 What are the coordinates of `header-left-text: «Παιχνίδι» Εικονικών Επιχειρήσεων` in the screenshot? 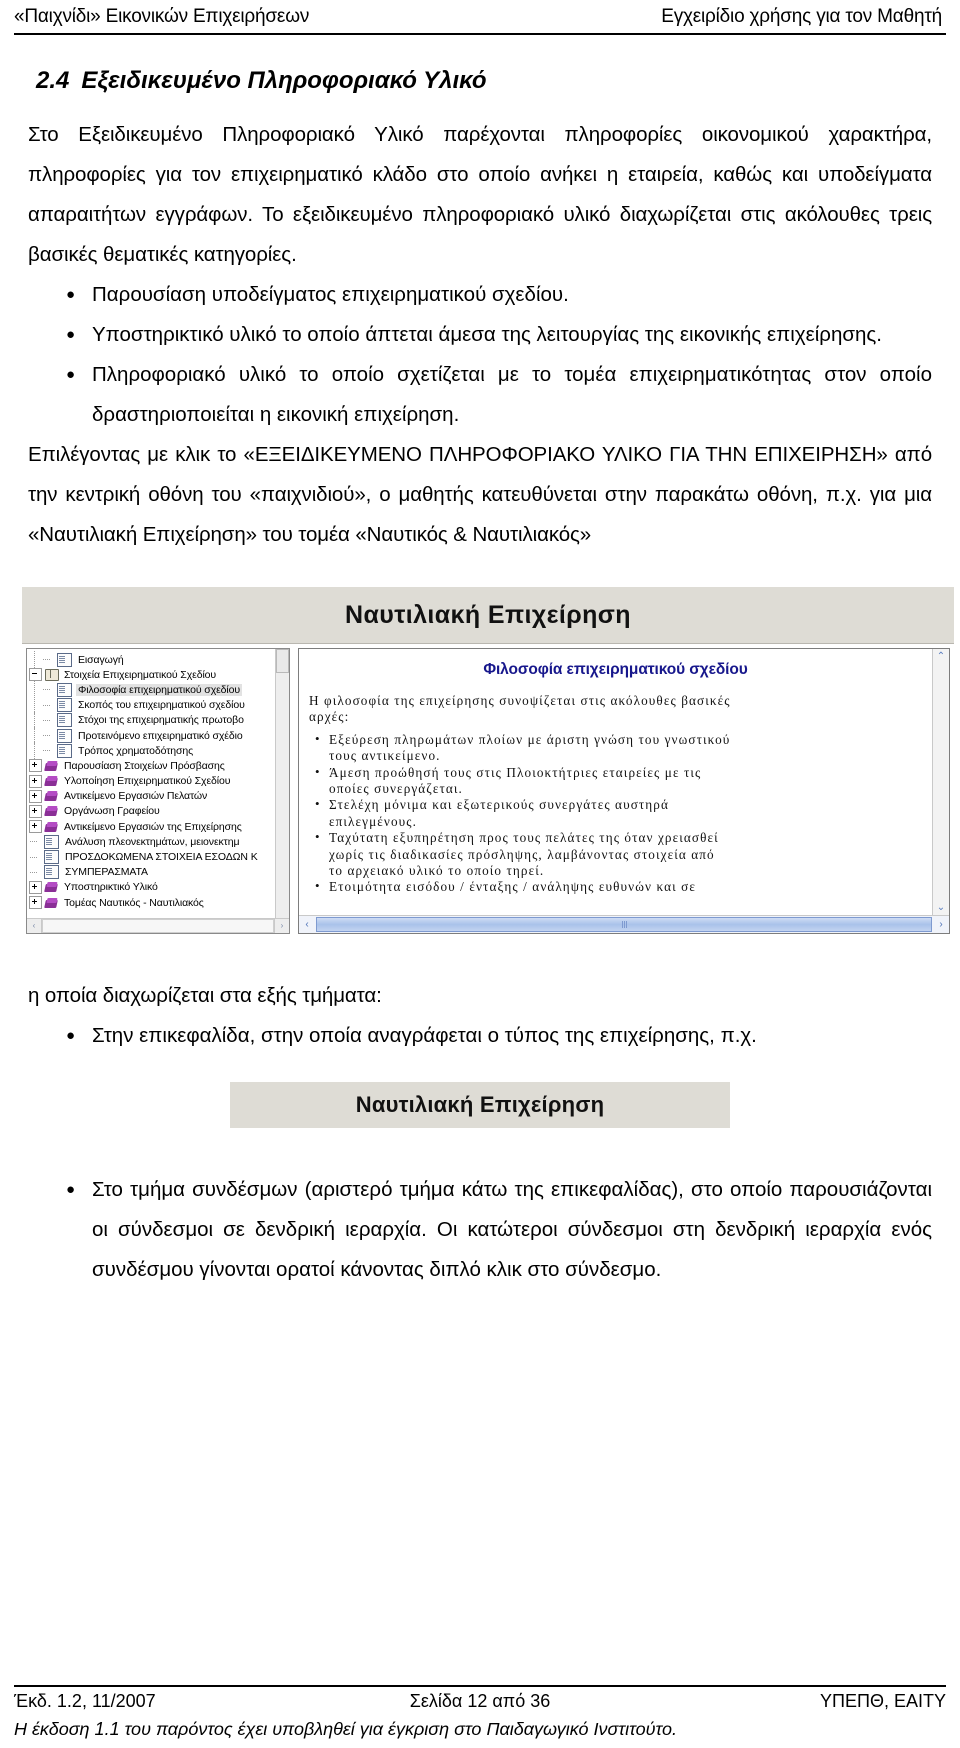 It's located at (162, 16).